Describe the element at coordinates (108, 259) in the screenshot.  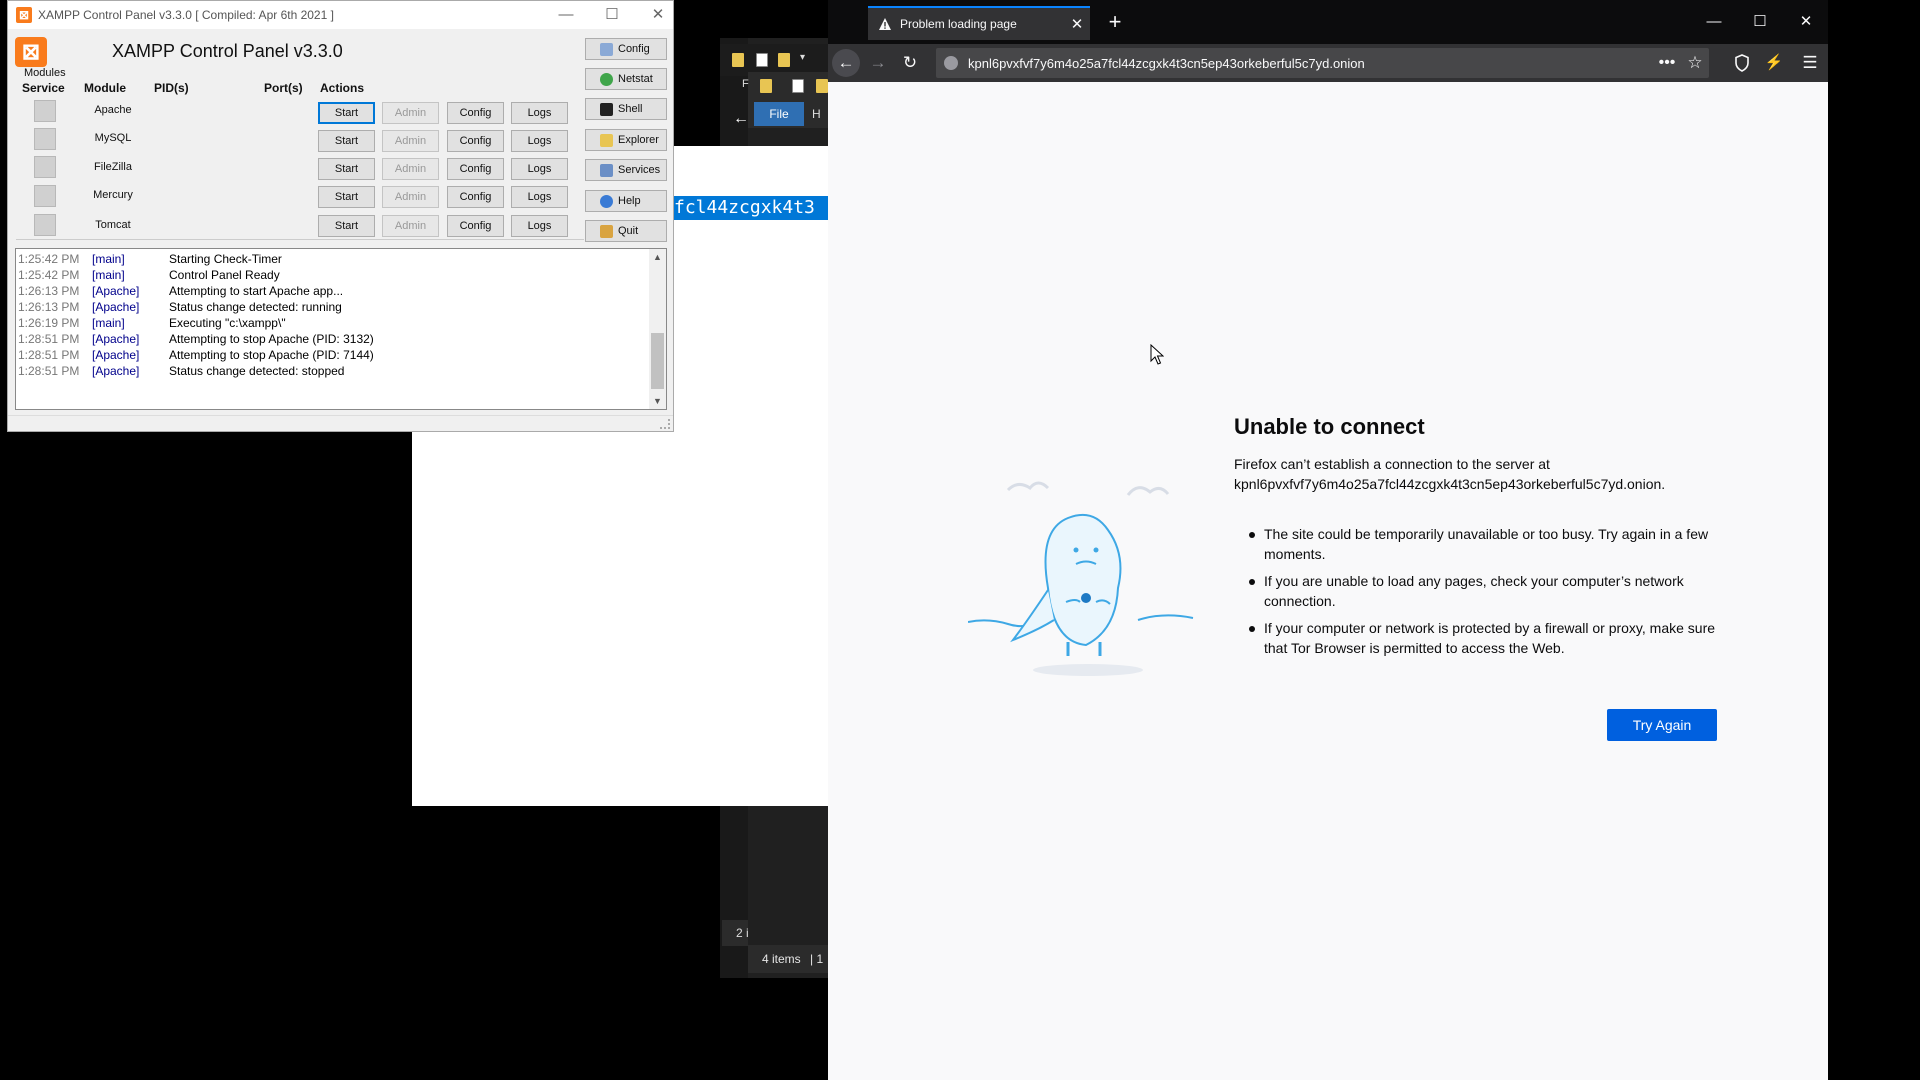
I see `log-module: [main]` at that location.